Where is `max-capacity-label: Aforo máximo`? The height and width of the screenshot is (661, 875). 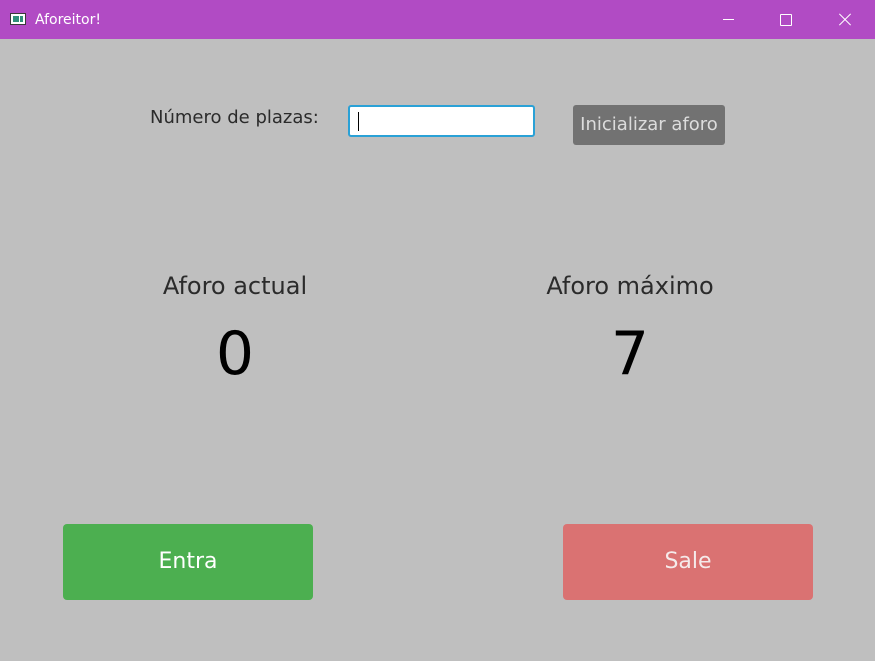 max-capacity-label: Aforo máximo is located at coordinates (630, 286).